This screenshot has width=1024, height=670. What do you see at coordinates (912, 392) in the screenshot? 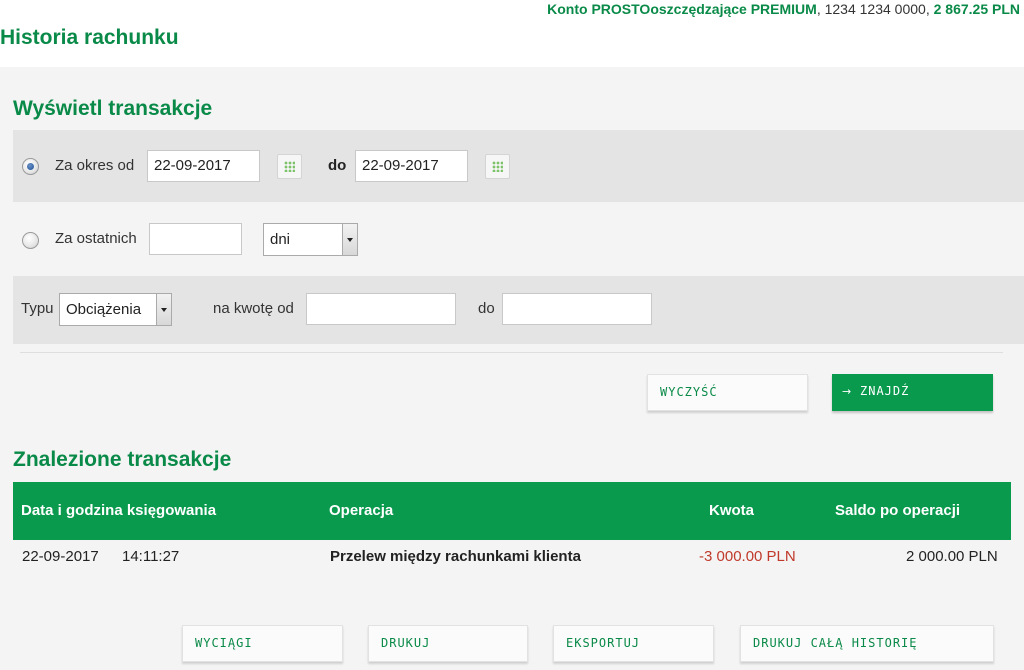
I see `find-button: → ZNAJDŹ` at bounding box center [912, 392].